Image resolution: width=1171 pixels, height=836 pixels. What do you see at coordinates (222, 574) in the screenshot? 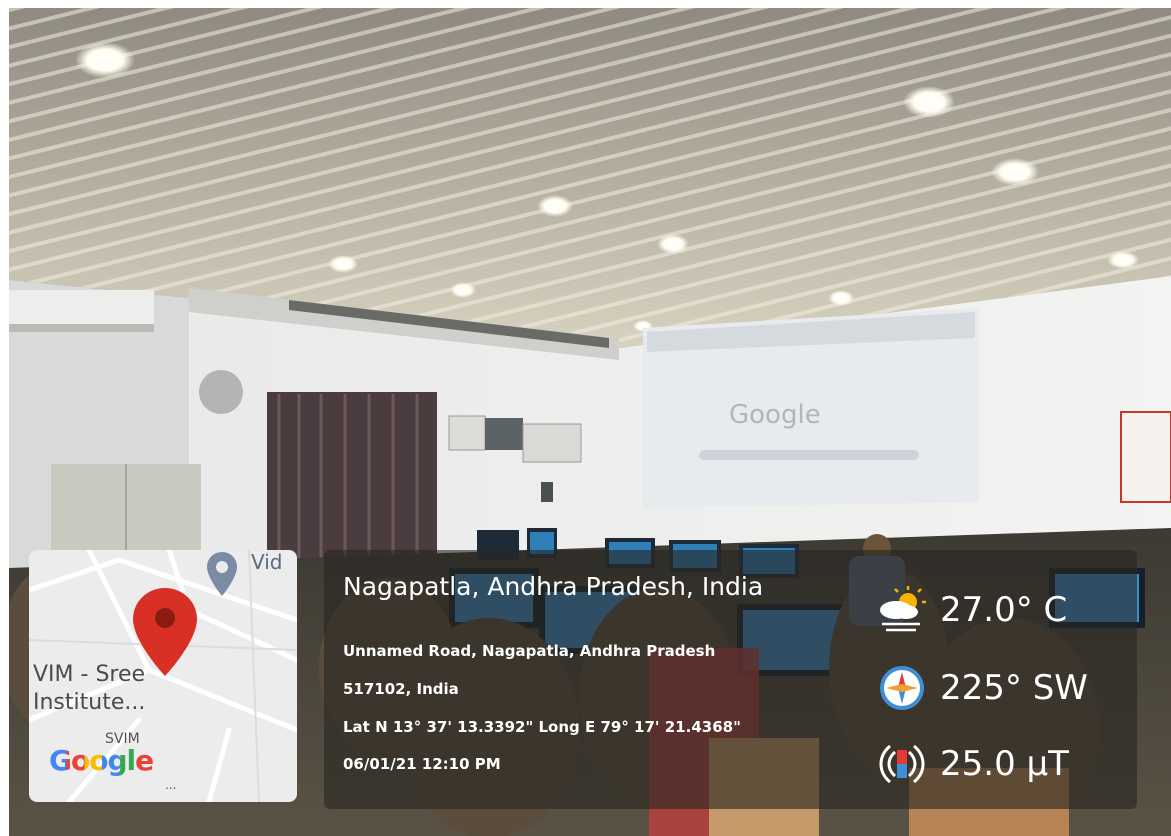
I see `poi-pin-icon` at bounding box center [222, 574].